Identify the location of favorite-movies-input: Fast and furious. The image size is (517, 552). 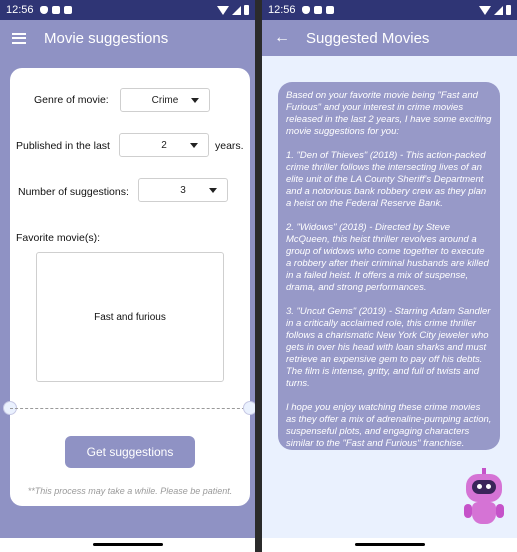
(130, 317).